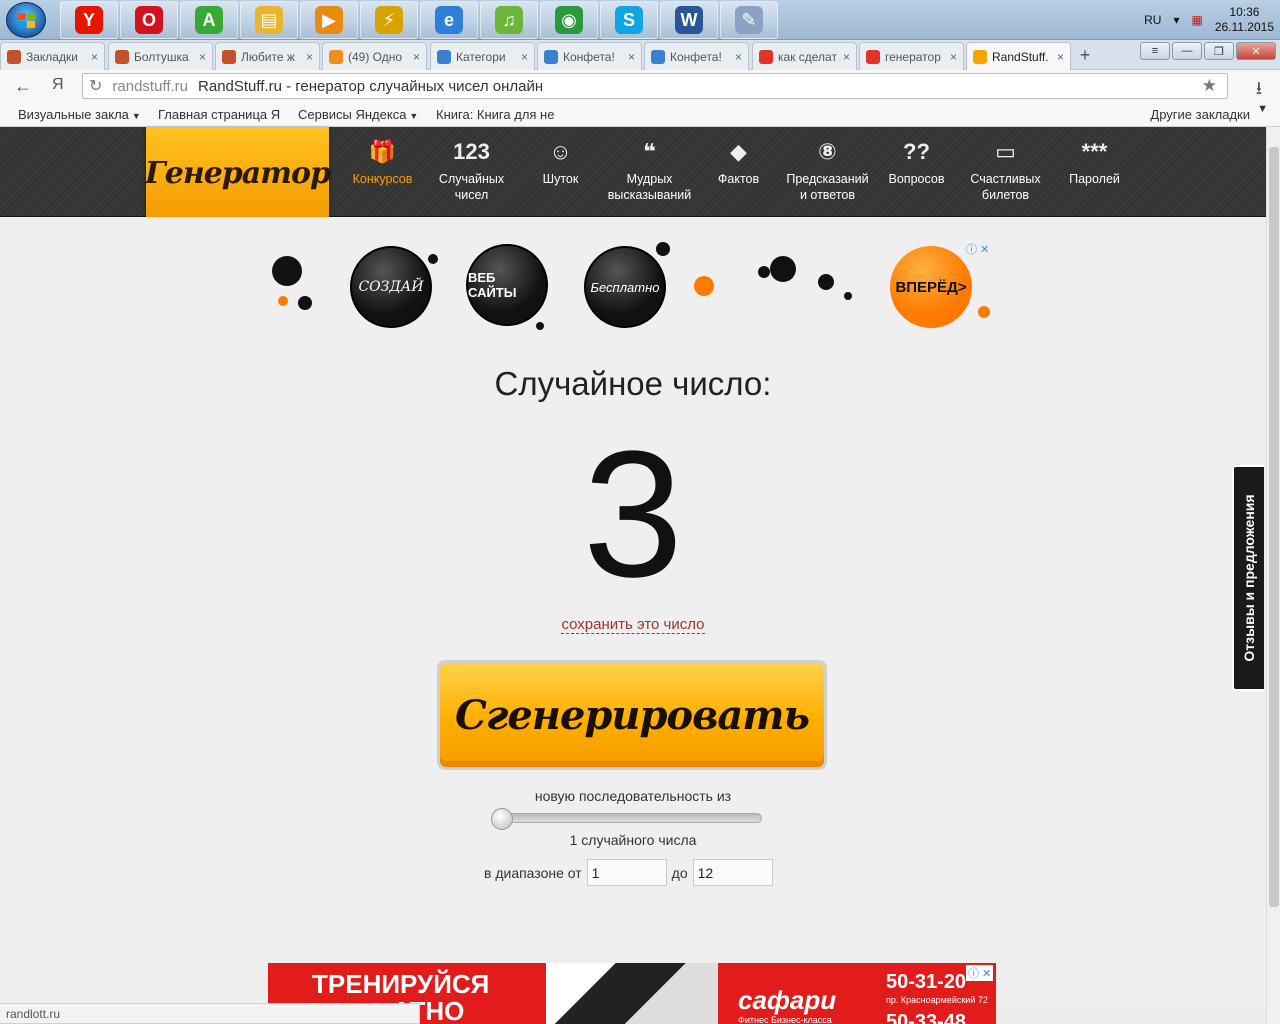 This screenshot has width=1280, height=1024. I want to click on taskbar-app-word: W, so click(689, 20).